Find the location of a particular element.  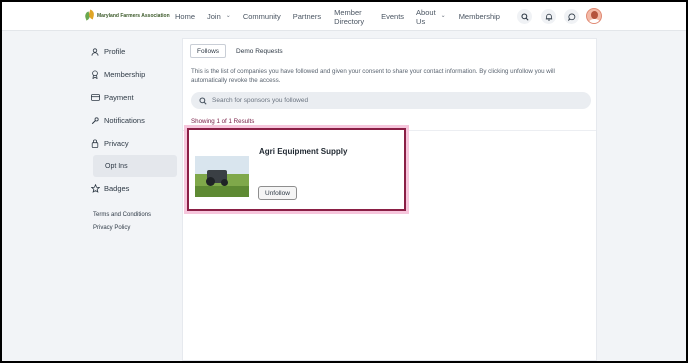

nav-about-us: About Us ⌄ is located at coordinates (431, 17).